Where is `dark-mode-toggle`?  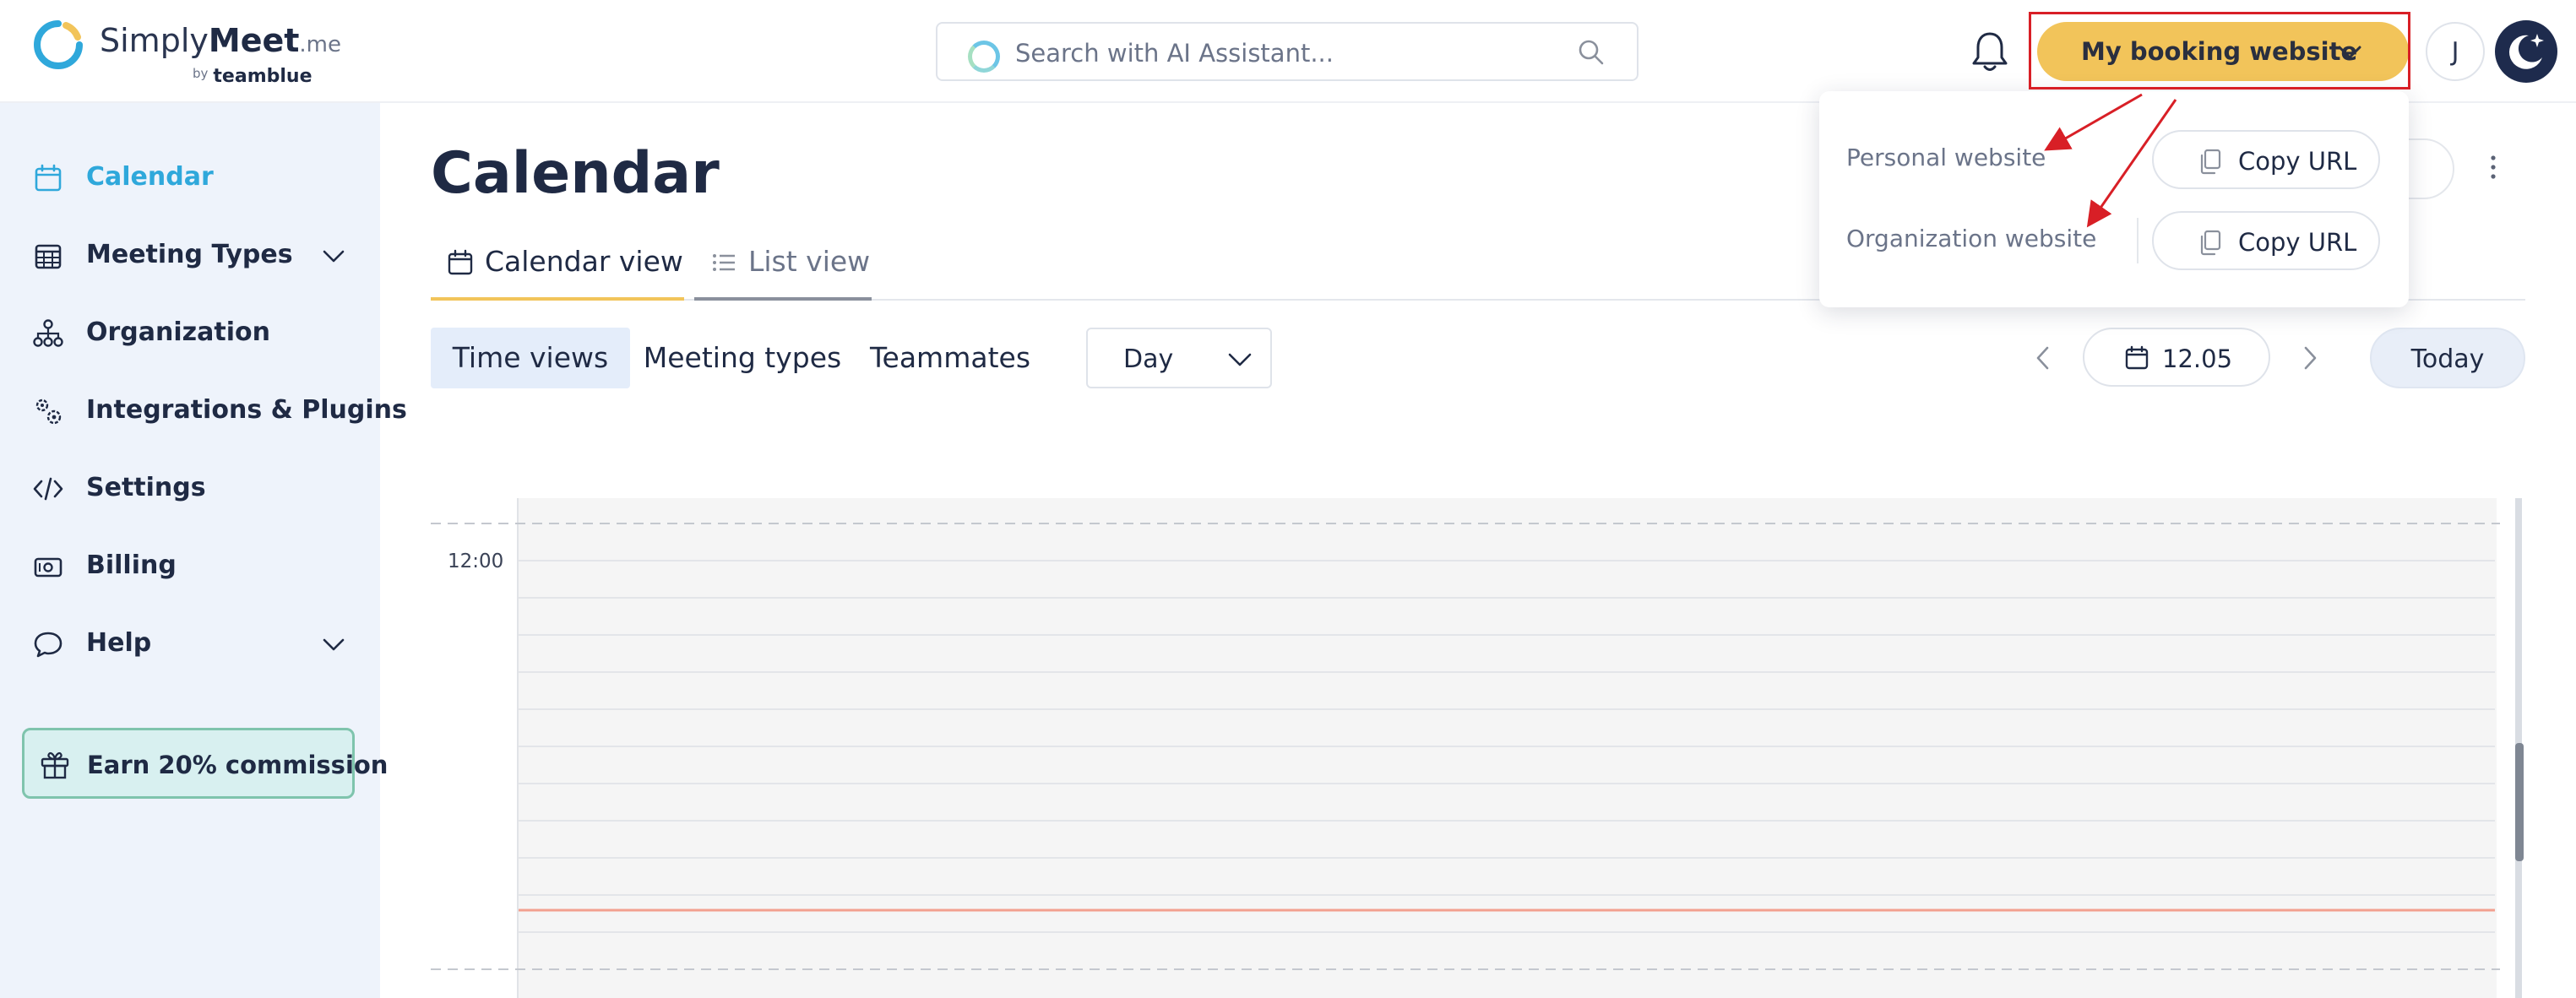
dark-mode-toggle is located at coordinates (2526, 51).